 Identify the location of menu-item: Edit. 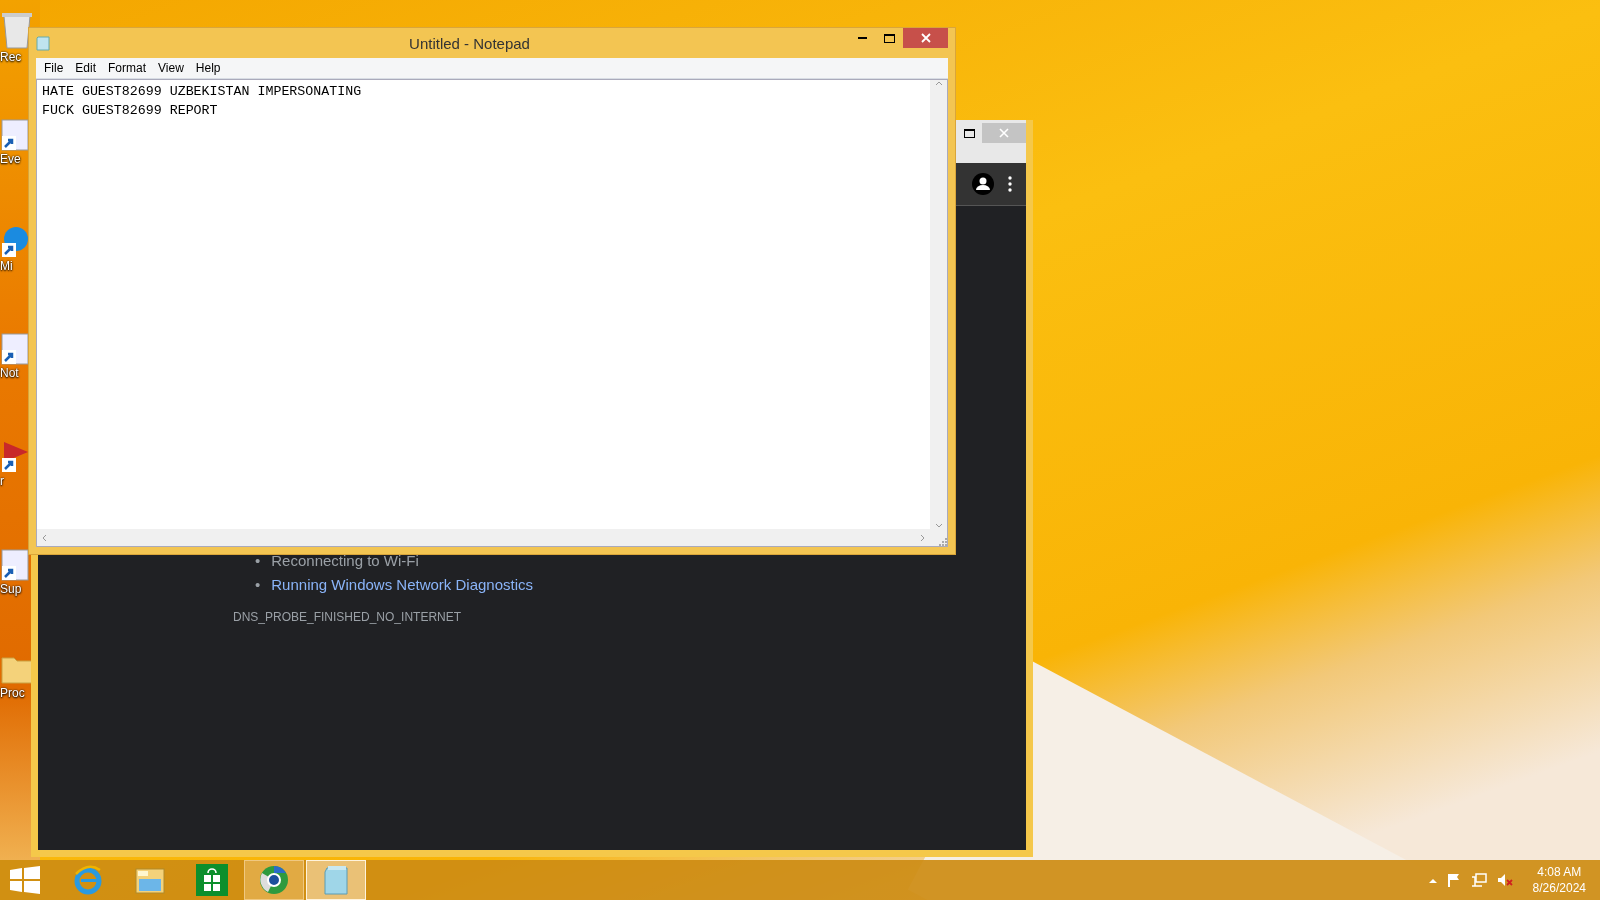
(86, 68).